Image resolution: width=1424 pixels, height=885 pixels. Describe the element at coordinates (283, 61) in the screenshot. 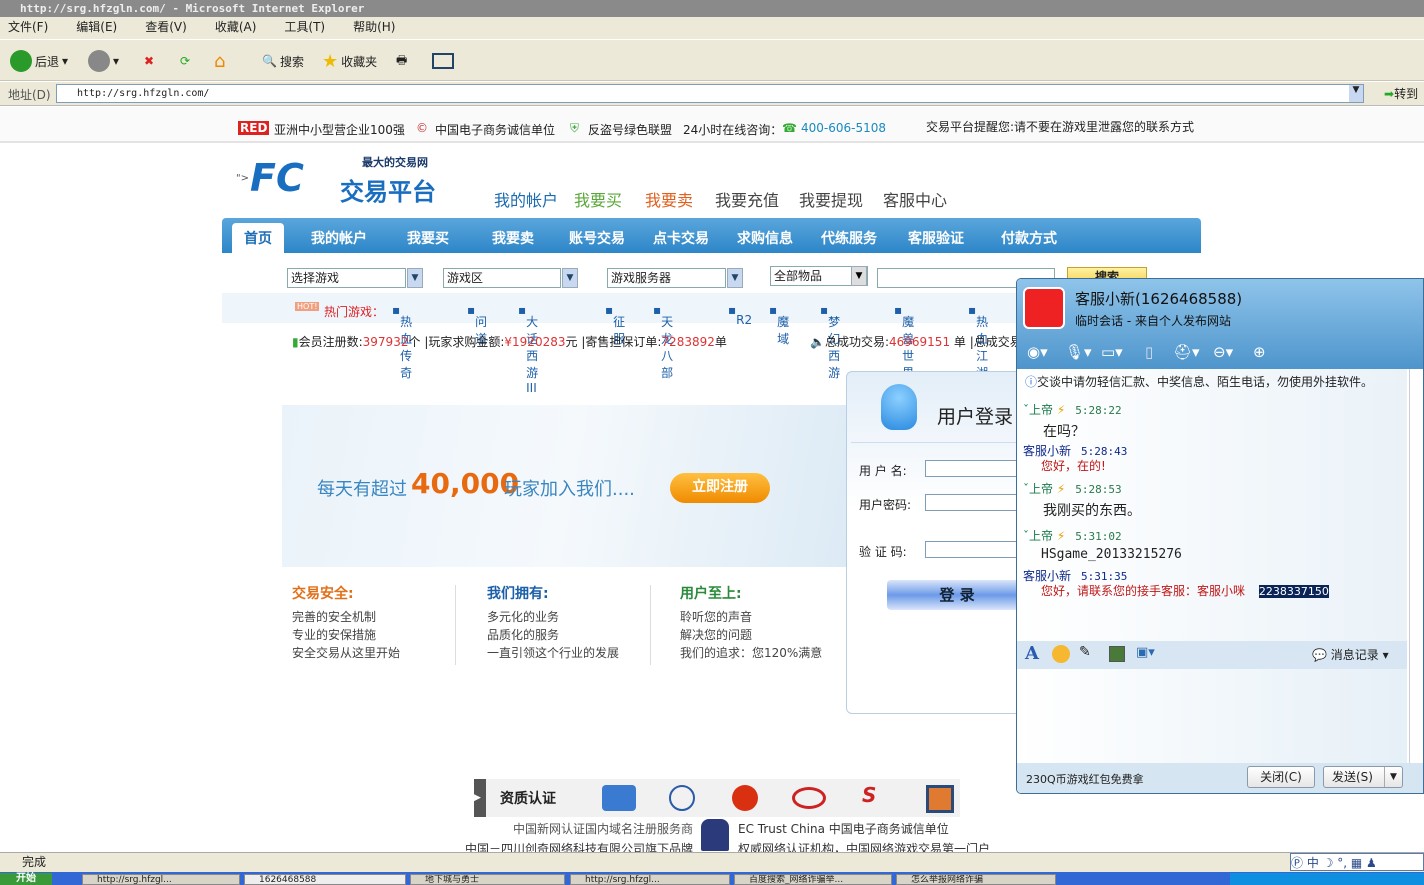

I see `search-button: 🔍 搜索` at that location.